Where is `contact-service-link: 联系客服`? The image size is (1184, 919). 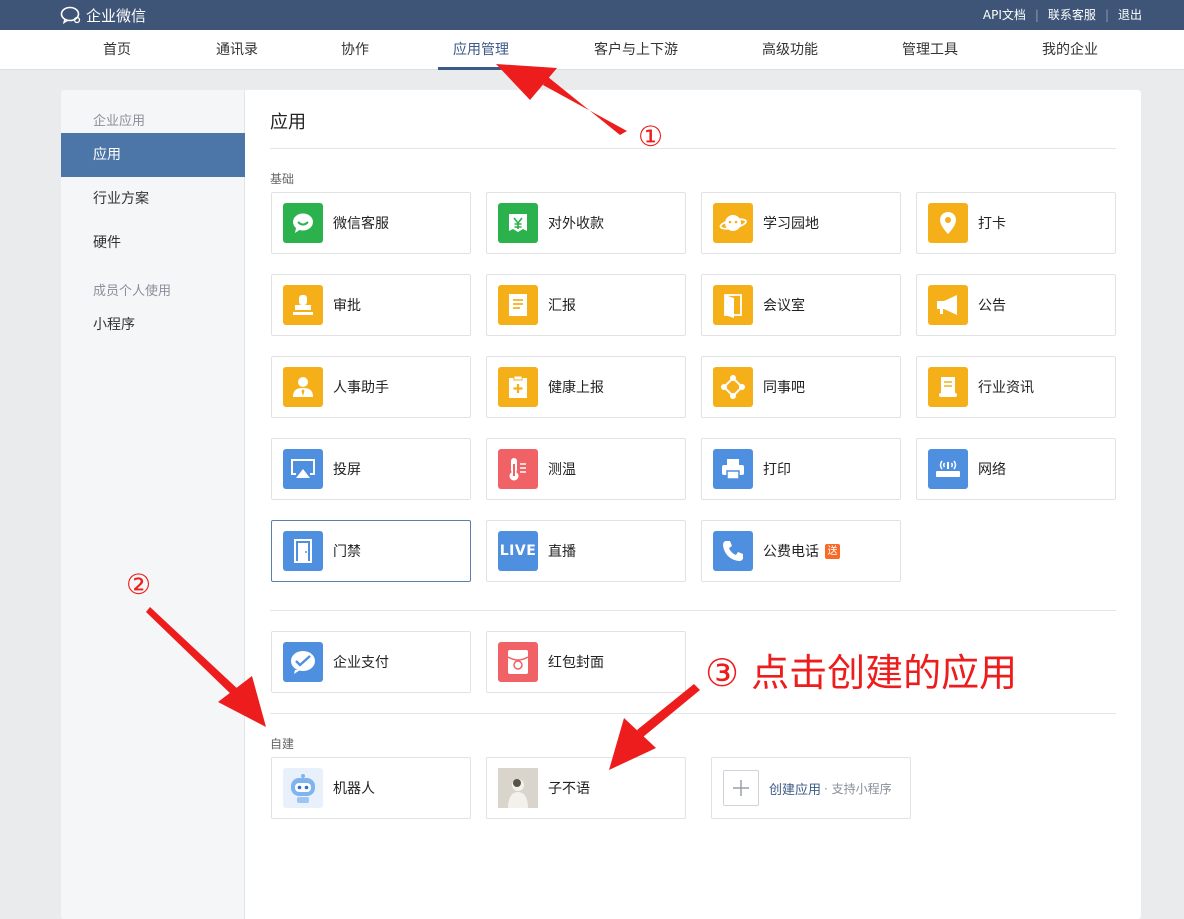
contact-service-link: 联系客服 is located at coordinates (1072, 14).